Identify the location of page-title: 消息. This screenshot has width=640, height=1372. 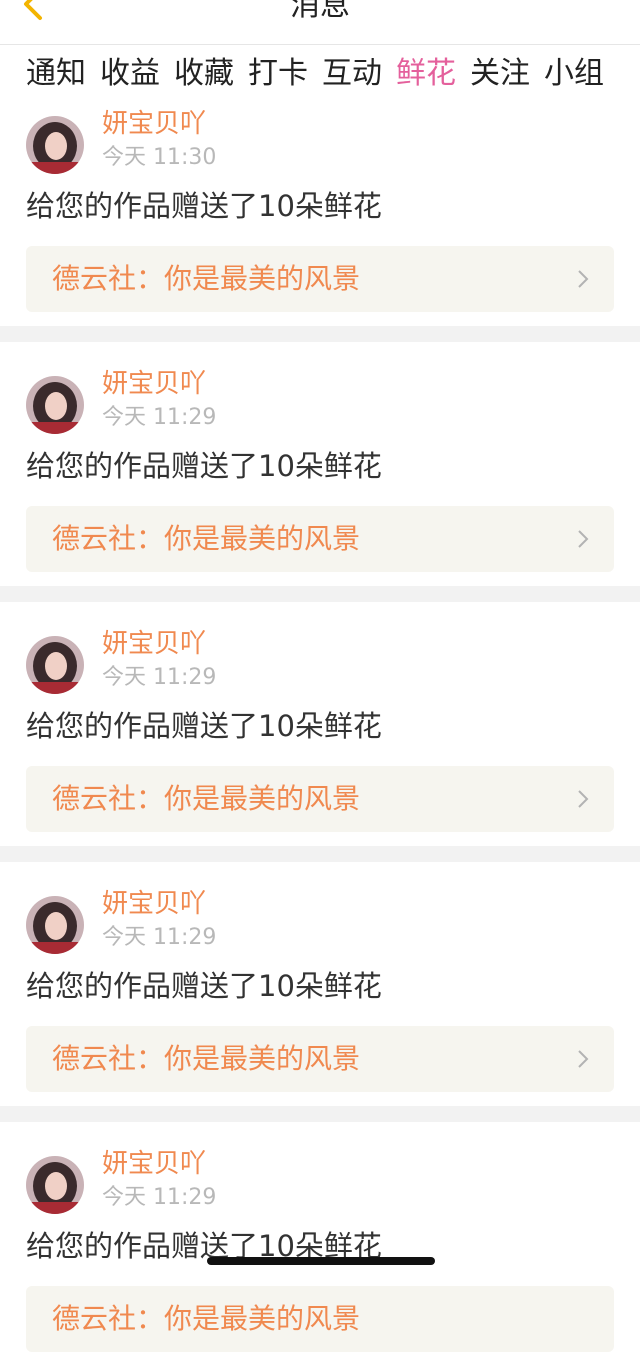
(320, 11).